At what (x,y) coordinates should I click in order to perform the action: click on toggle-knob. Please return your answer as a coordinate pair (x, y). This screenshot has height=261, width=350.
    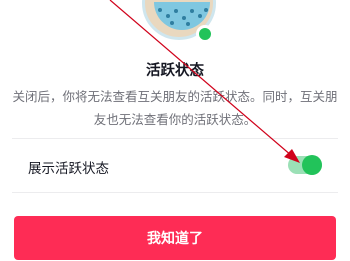
    Looking at the image, I should click on (312, 165).